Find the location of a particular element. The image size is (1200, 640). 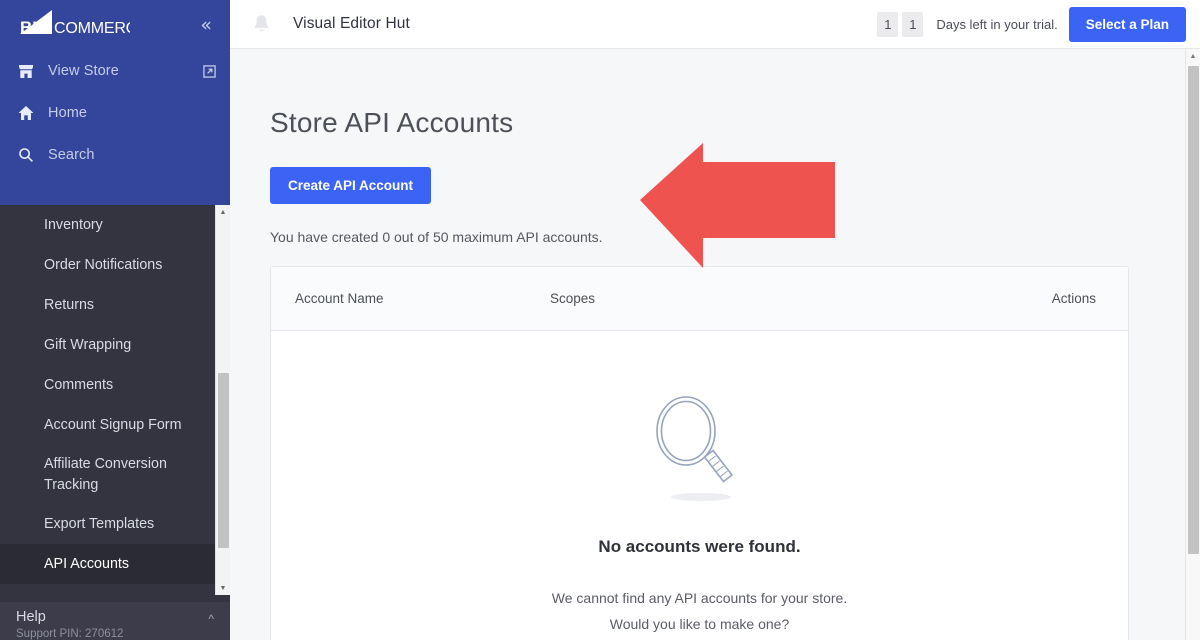

chevron-up-icon: ^ is located at coordinates (211, 619).